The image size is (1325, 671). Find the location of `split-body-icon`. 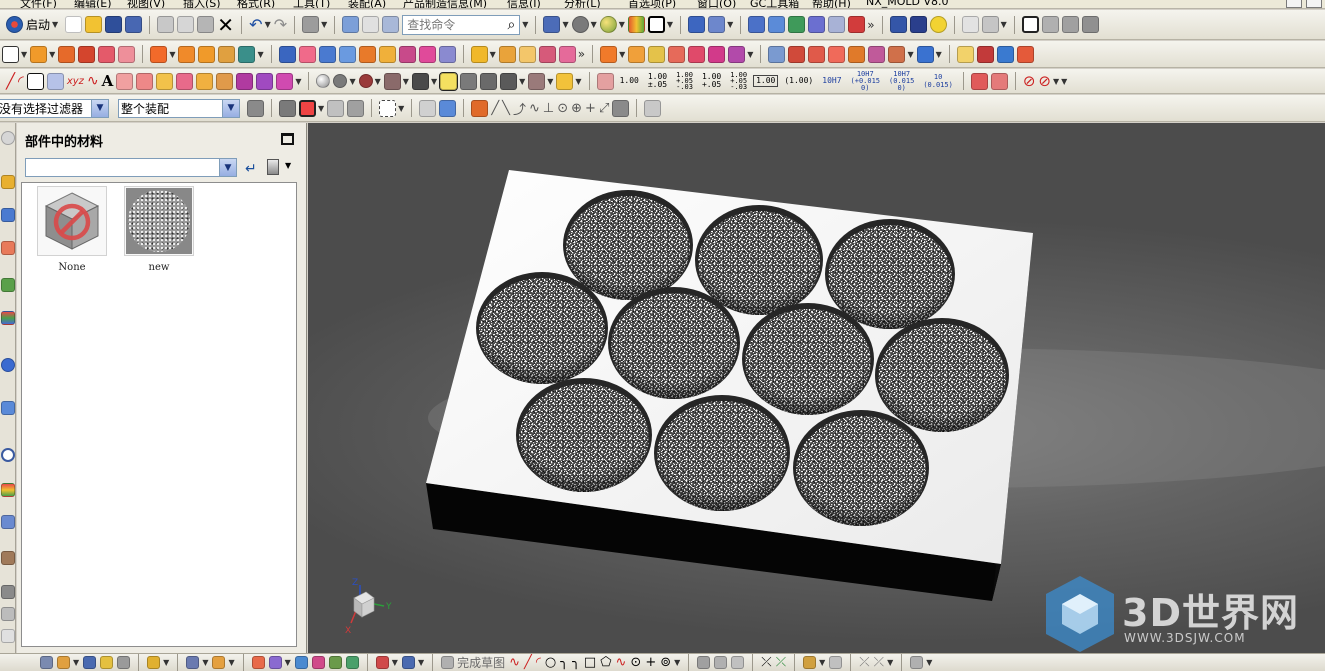

split-body-icon is located at coordinates (347, 54).